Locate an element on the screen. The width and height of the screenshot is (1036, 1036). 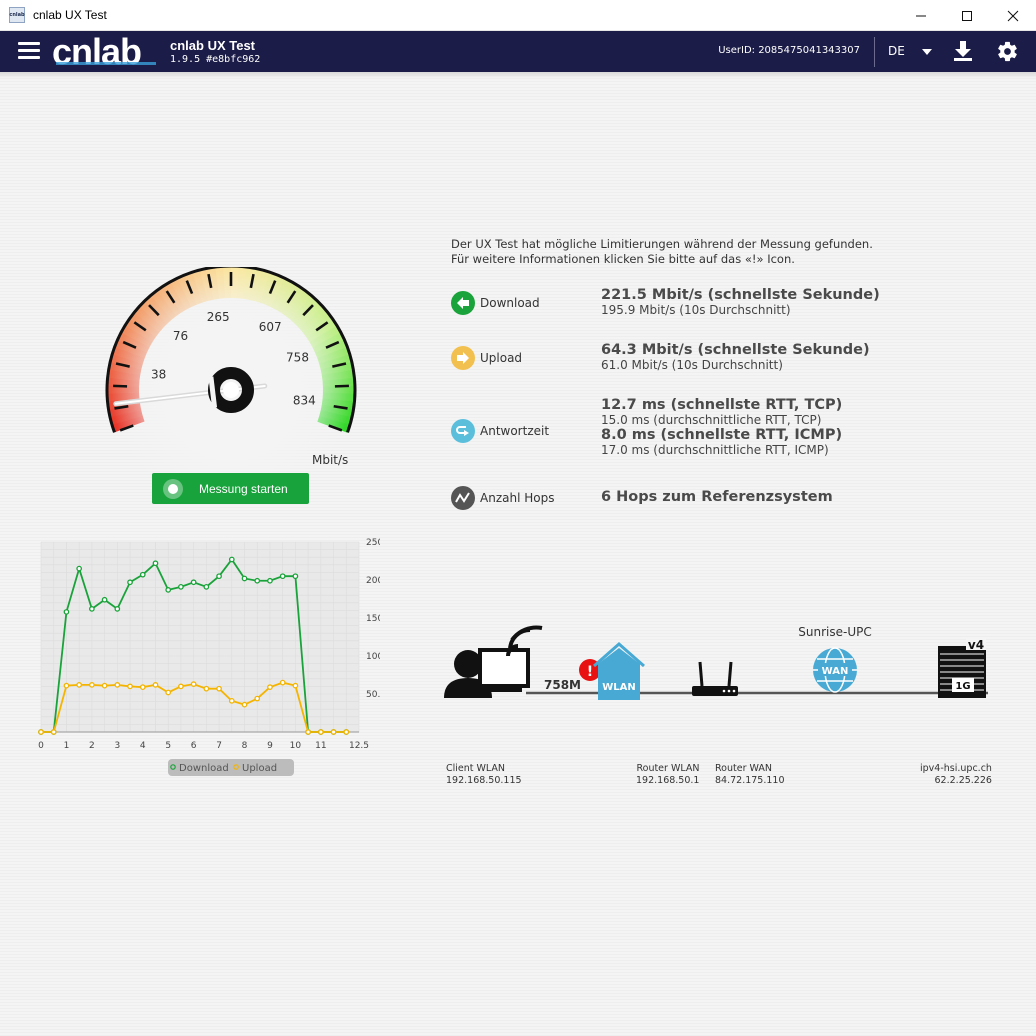
needle-hub-center is located at coordinates (231, 390).